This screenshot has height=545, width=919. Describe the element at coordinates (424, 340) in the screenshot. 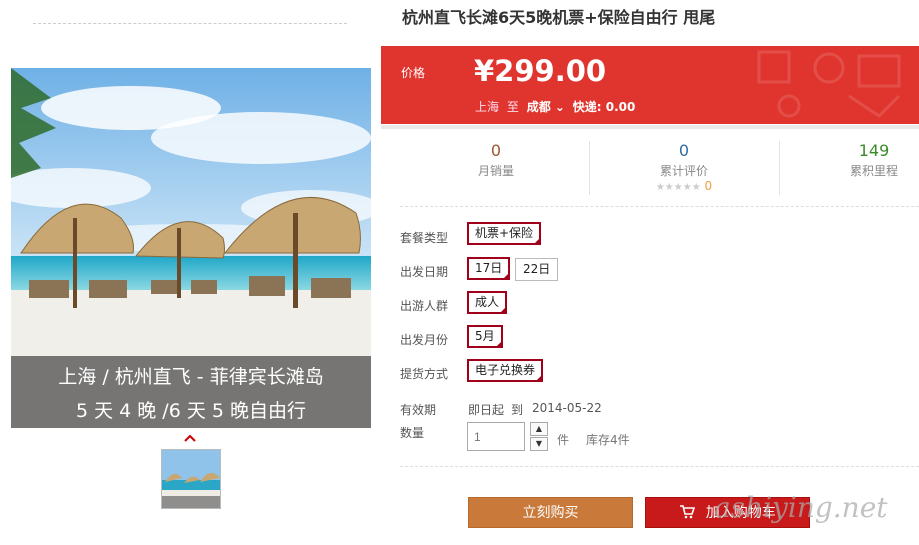

I see `month-label: 出发月份` at that location.